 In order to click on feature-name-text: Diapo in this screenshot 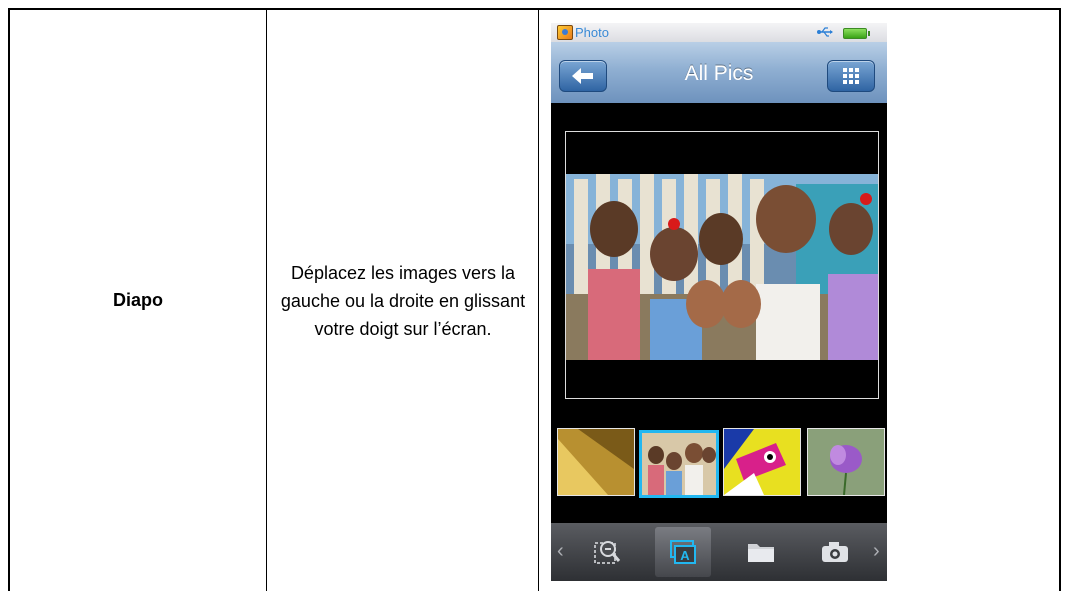, I will do `click(137, 300)`.